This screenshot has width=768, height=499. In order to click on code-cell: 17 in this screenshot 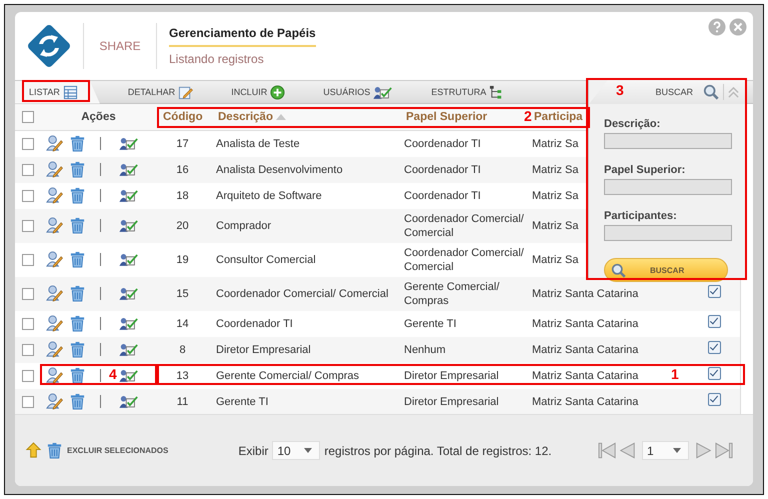, I will do `click(182, 144)`.